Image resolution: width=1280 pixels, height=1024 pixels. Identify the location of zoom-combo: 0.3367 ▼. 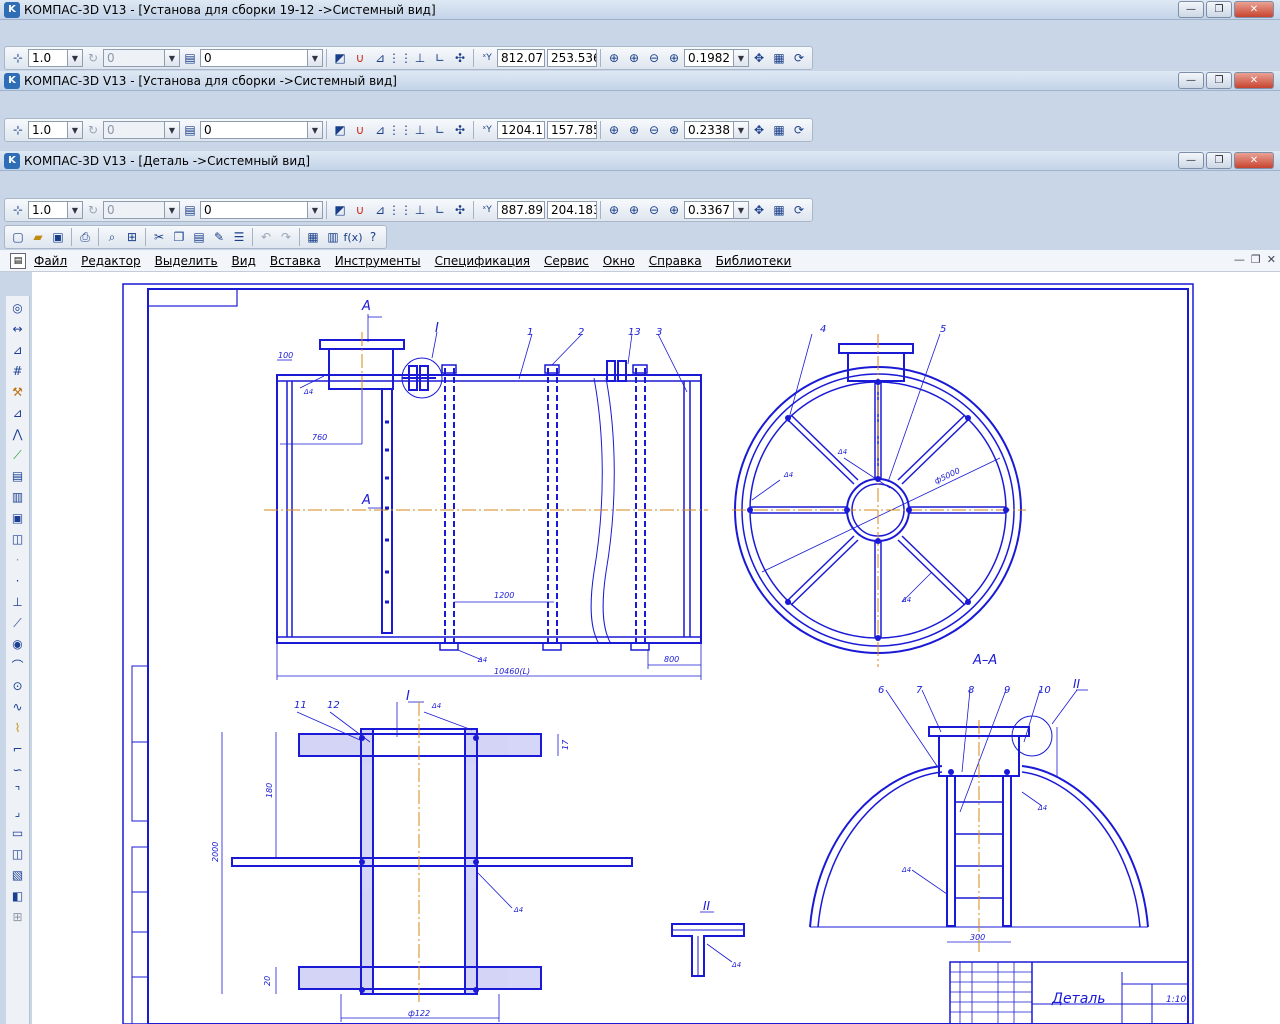
(716, 210).